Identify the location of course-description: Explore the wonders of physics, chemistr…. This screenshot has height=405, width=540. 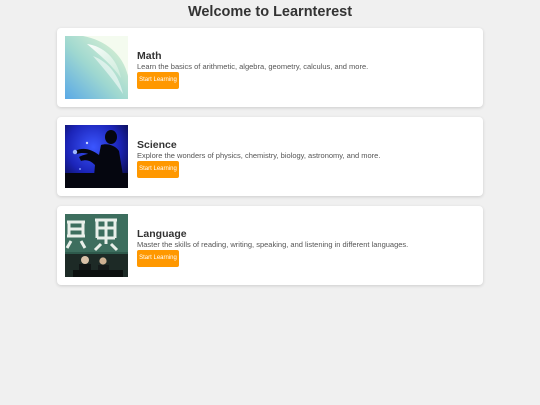
(259, 155).